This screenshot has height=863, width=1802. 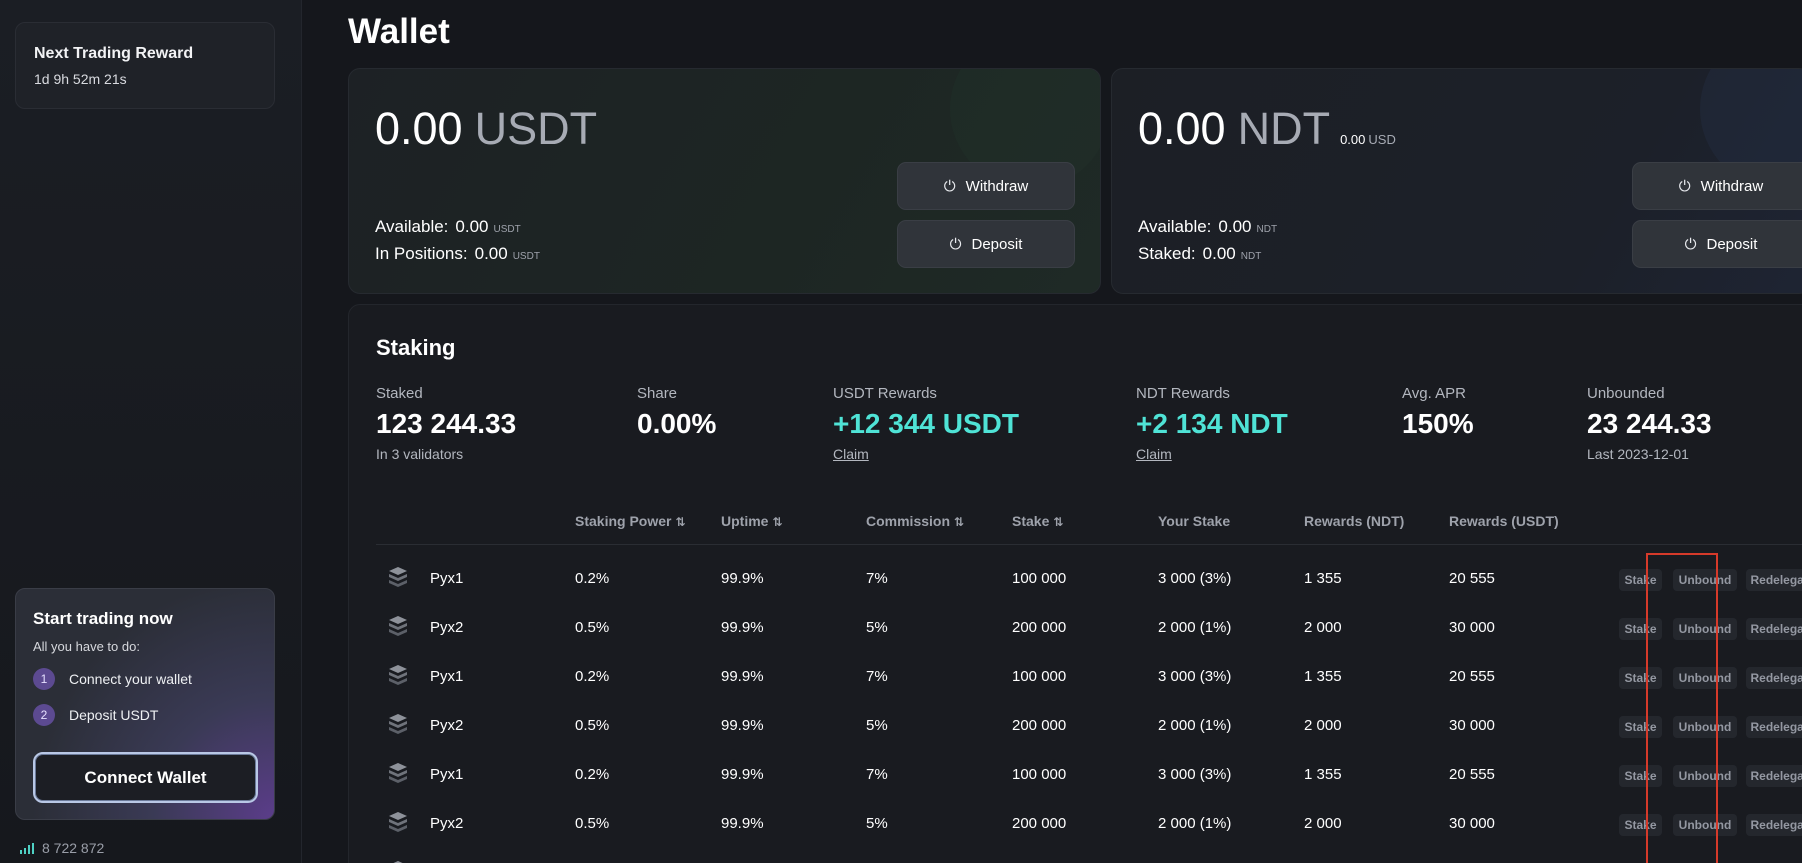 I want to click on stat-sub: Last 2023-12-01, so click(x=1638, y=454).